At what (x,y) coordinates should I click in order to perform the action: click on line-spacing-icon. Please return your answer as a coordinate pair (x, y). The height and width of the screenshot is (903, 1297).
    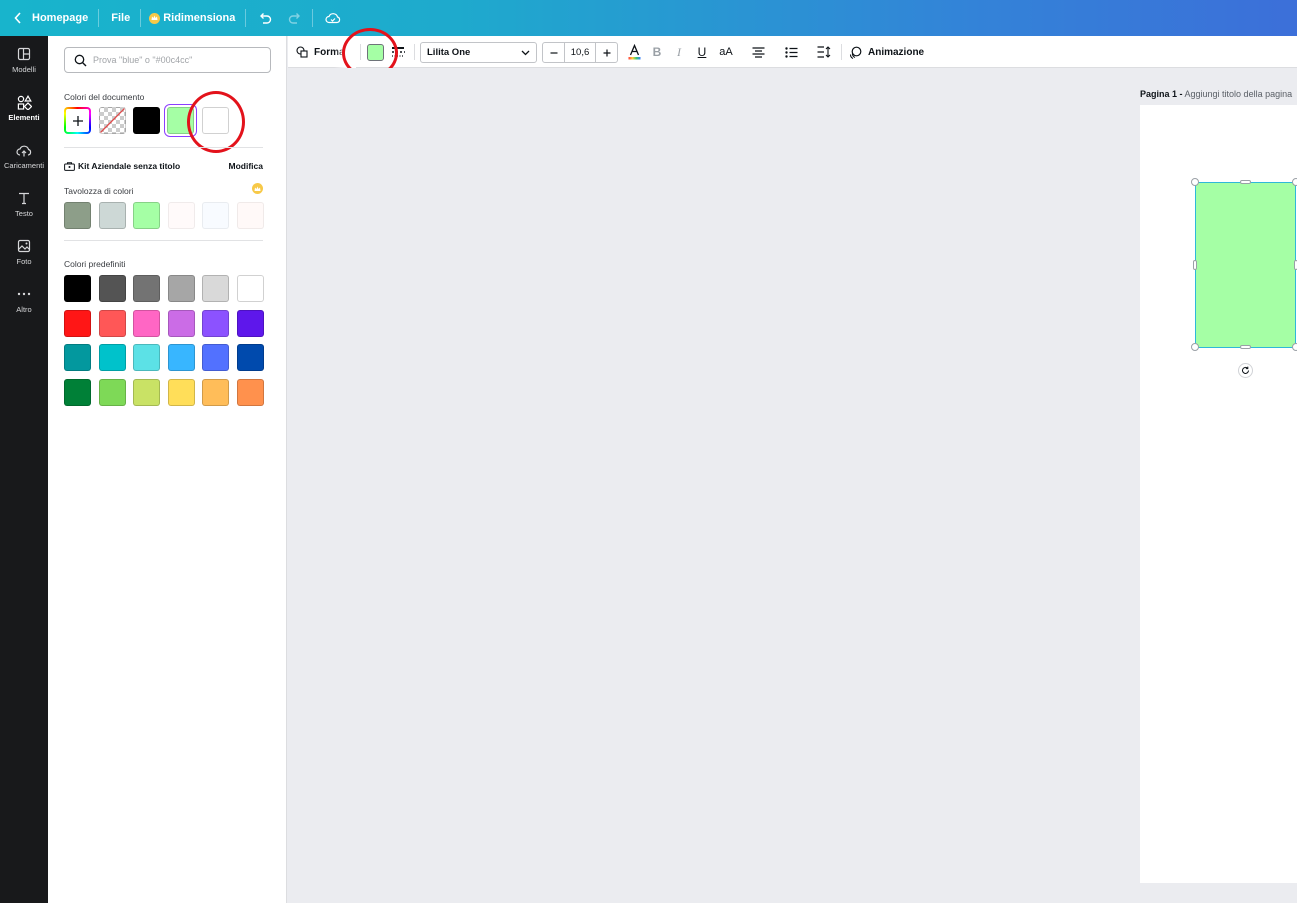
    Looking at the image, I should click on (824, 52).